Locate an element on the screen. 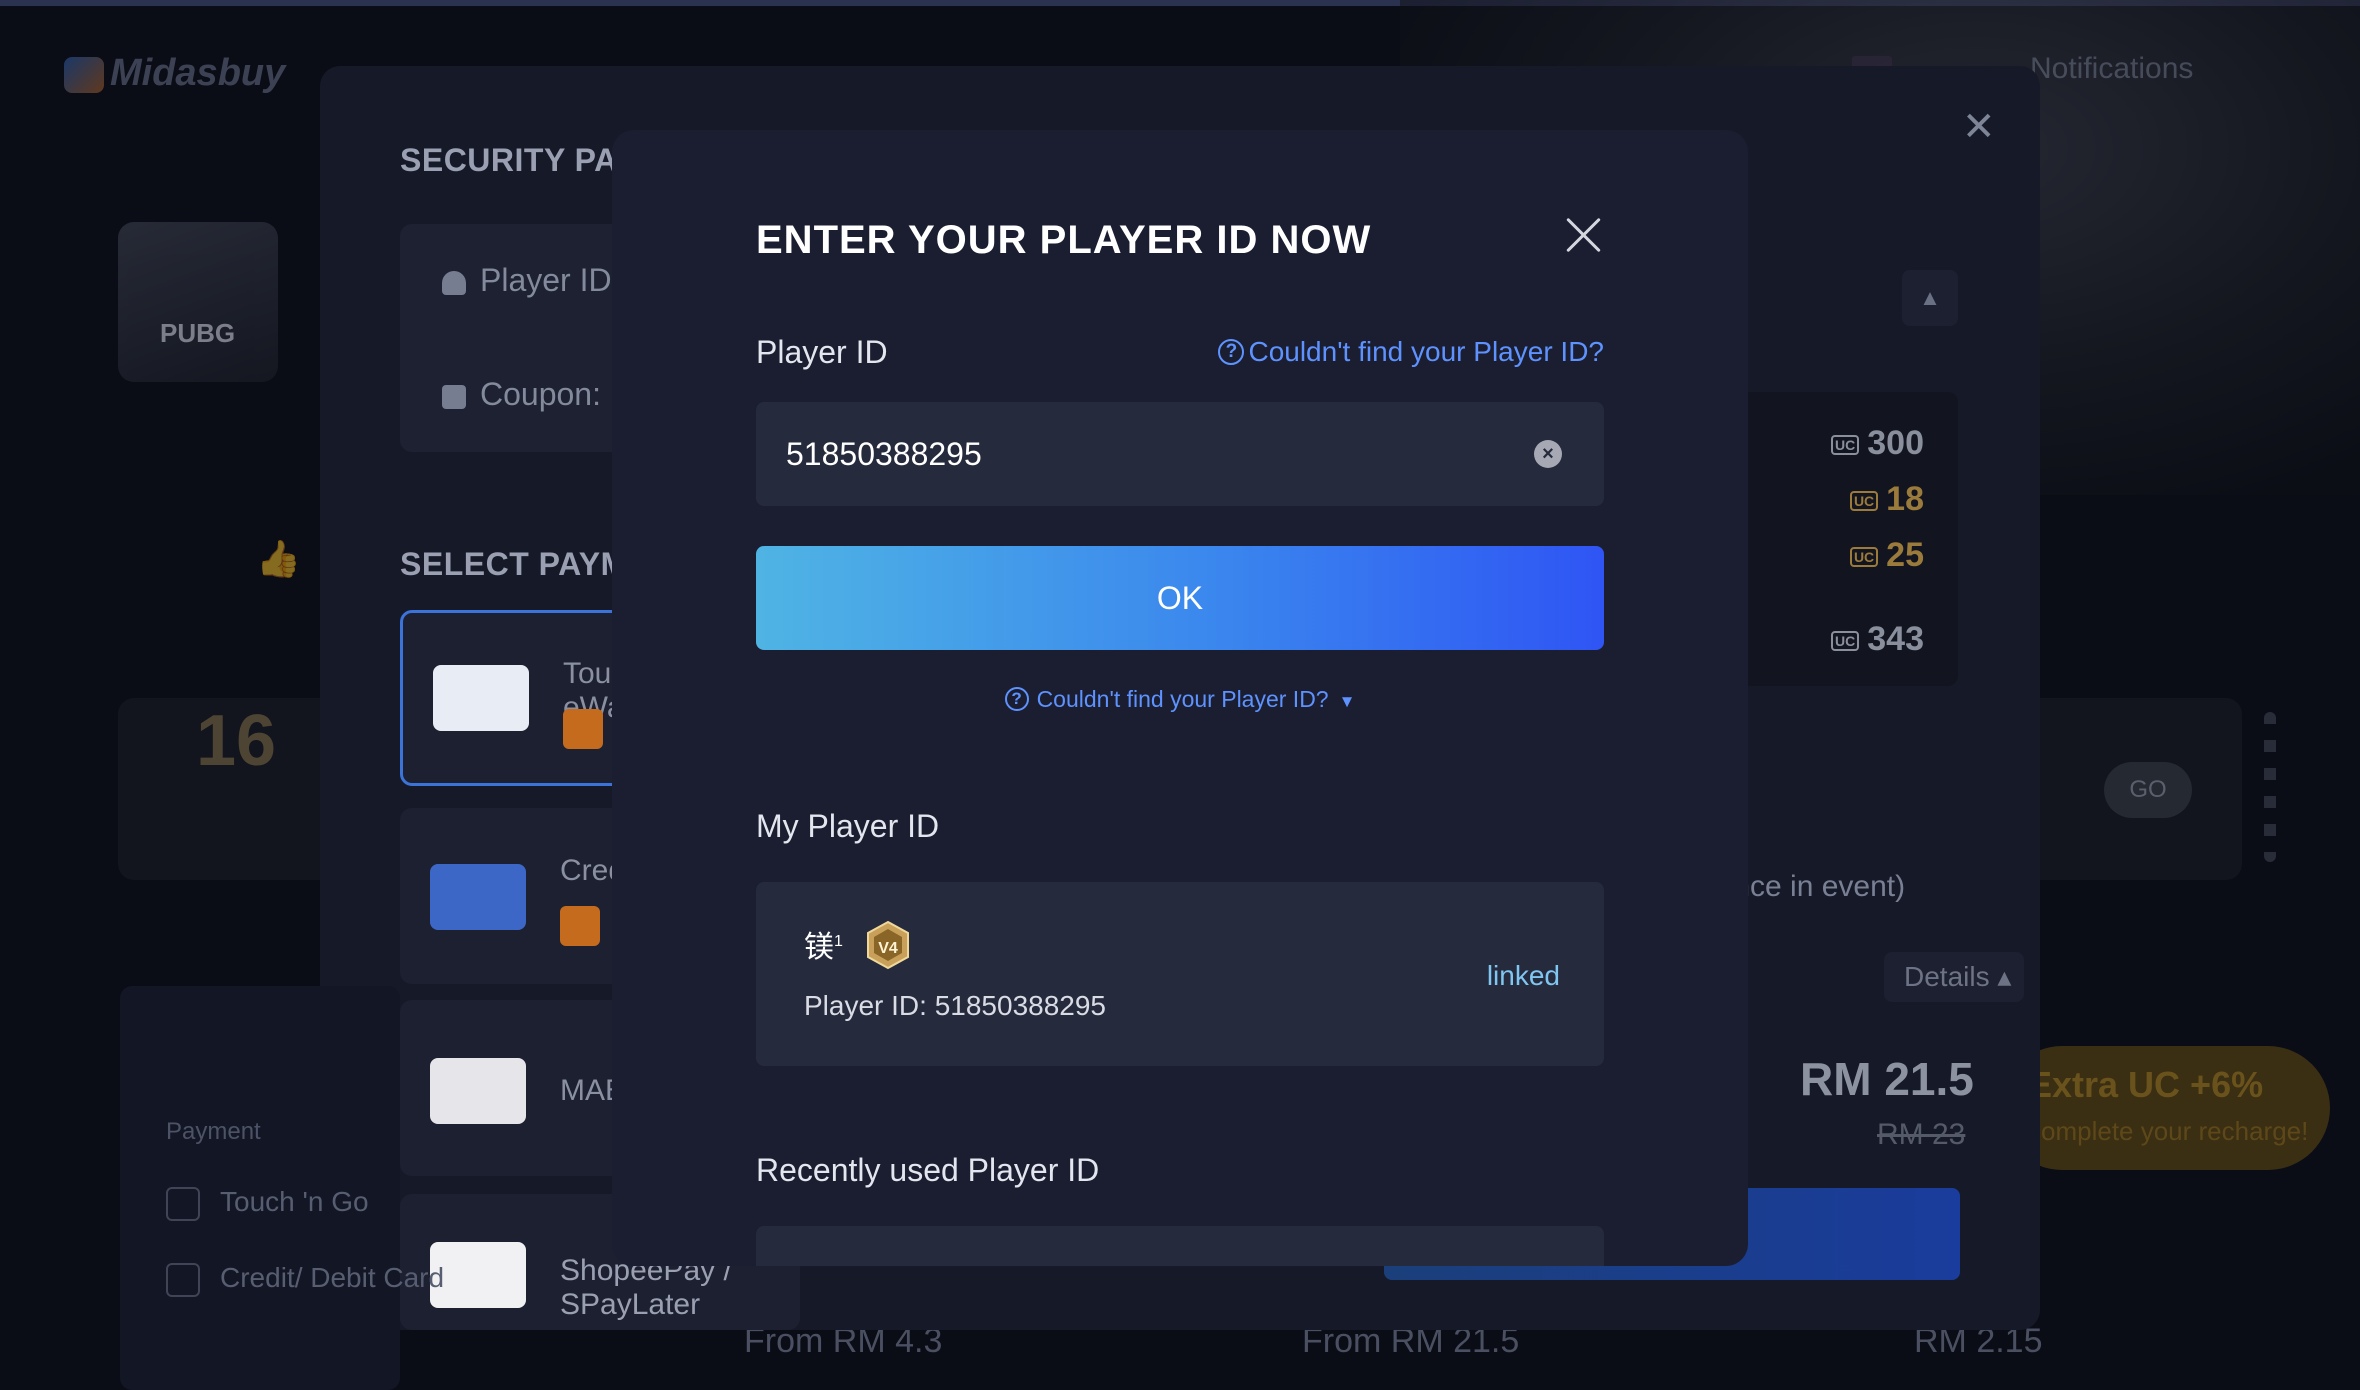  filter-title: Payment is located at coordinates (213, 1131).